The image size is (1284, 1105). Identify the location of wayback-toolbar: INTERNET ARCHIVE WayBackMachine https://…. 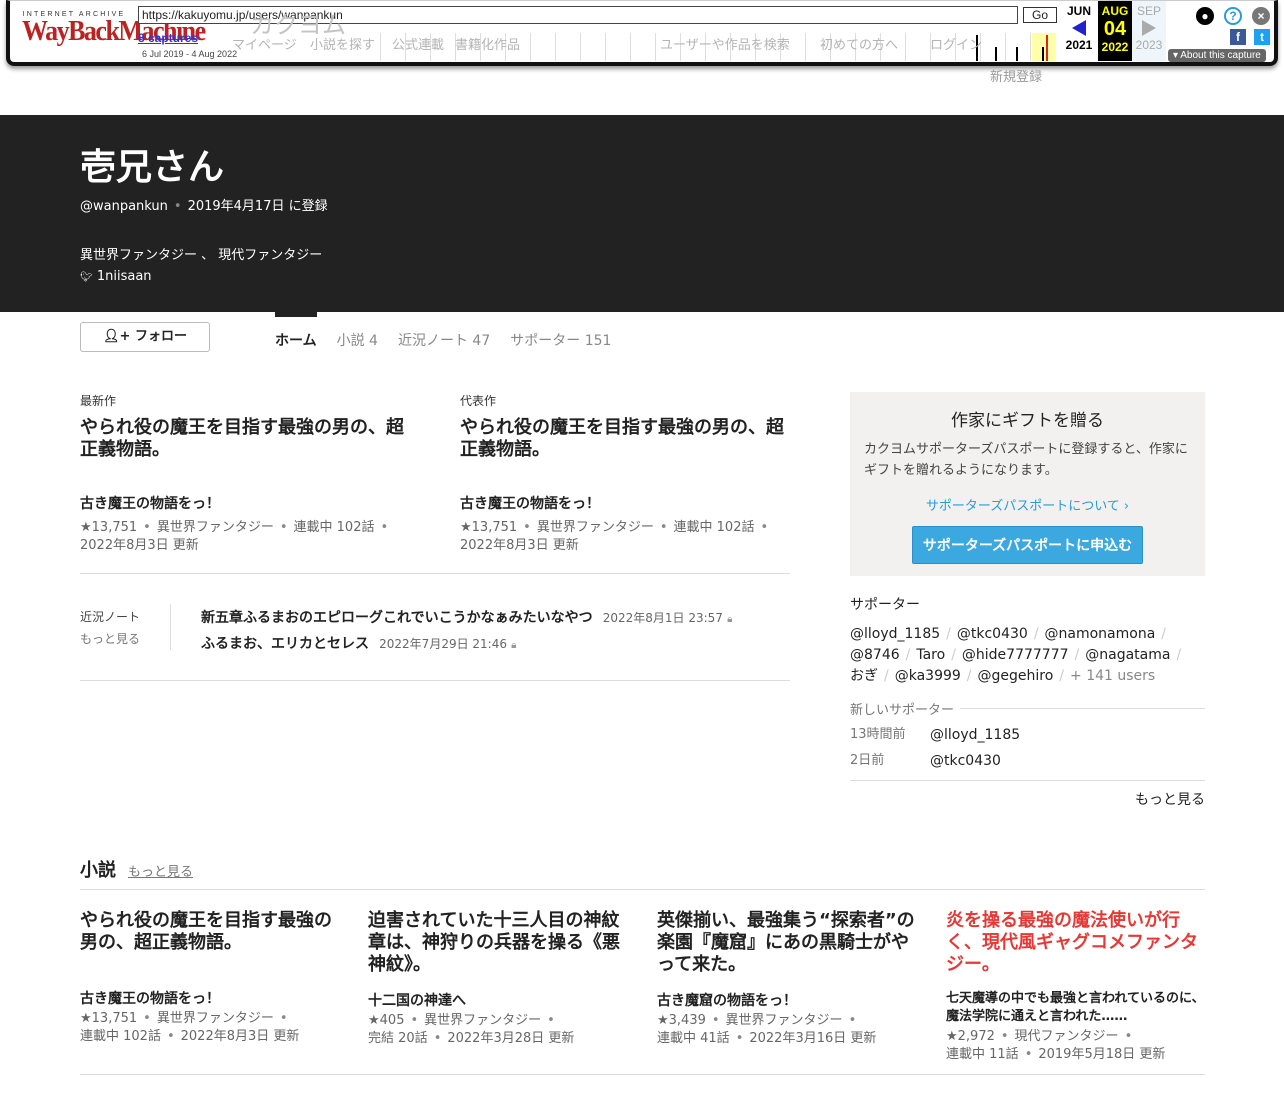
(642, 33).